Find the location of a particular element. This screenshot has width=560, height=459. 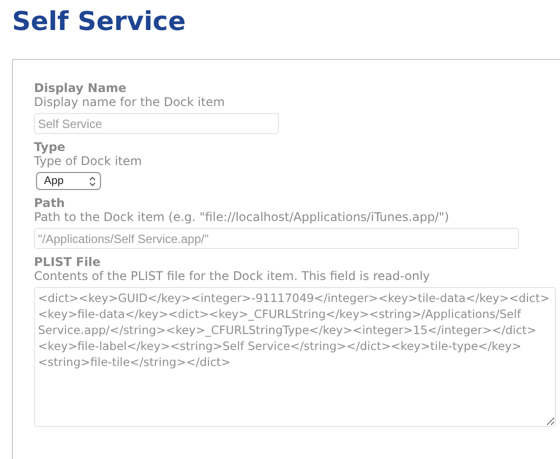

field-description: Contents of the PLIST file for the Dock item. This field is read-only is located at coordinates (232, 276).